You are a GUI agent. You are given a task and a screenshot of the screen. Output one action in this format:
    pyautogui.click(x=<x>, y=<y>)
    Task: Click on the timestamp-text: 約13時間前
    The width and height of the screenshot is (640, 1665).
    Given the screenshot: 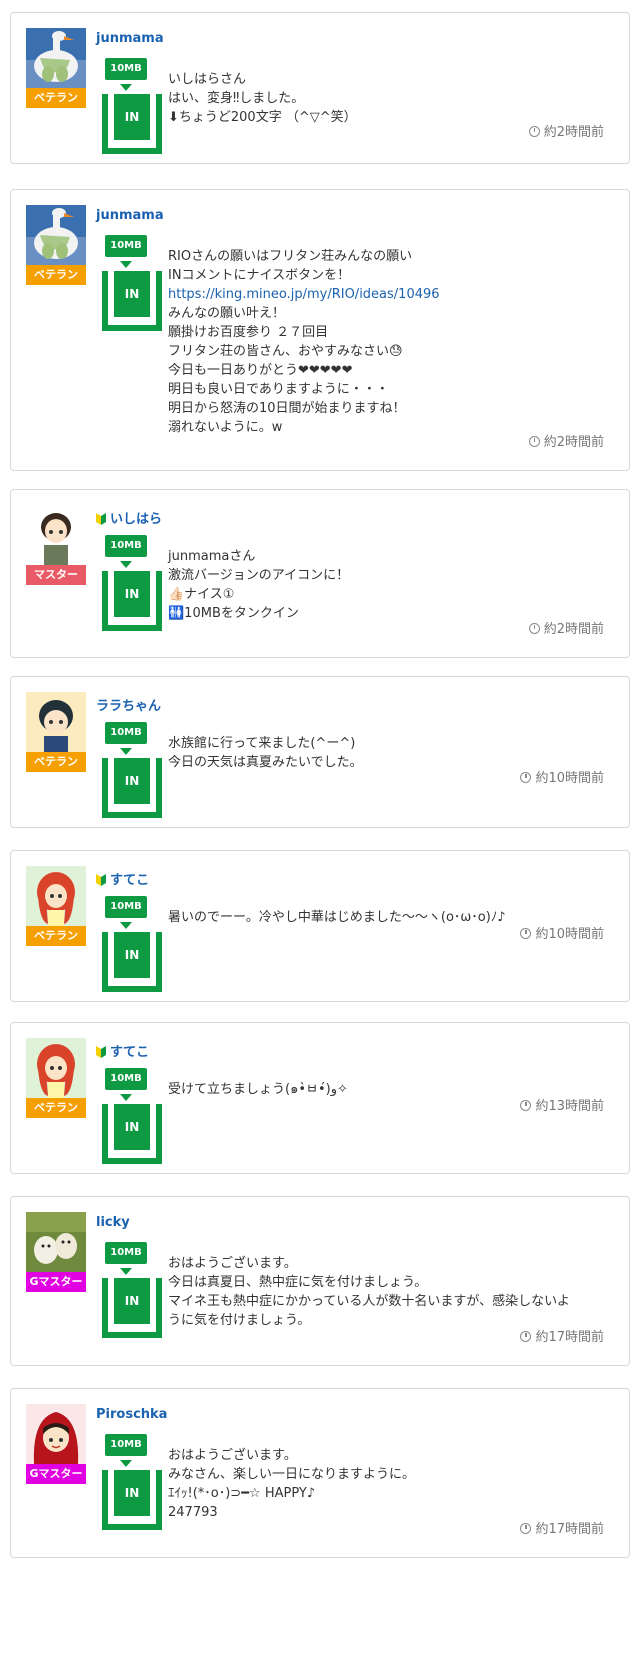 What is the action you would take?
    pyautogui.click(x=569, y=1106)
    